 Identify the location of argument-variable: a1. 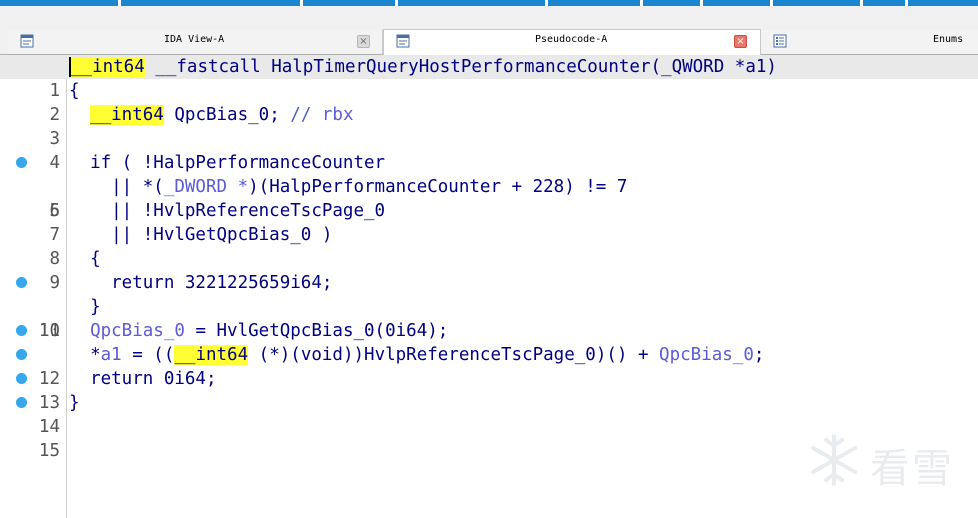
(111, 355).